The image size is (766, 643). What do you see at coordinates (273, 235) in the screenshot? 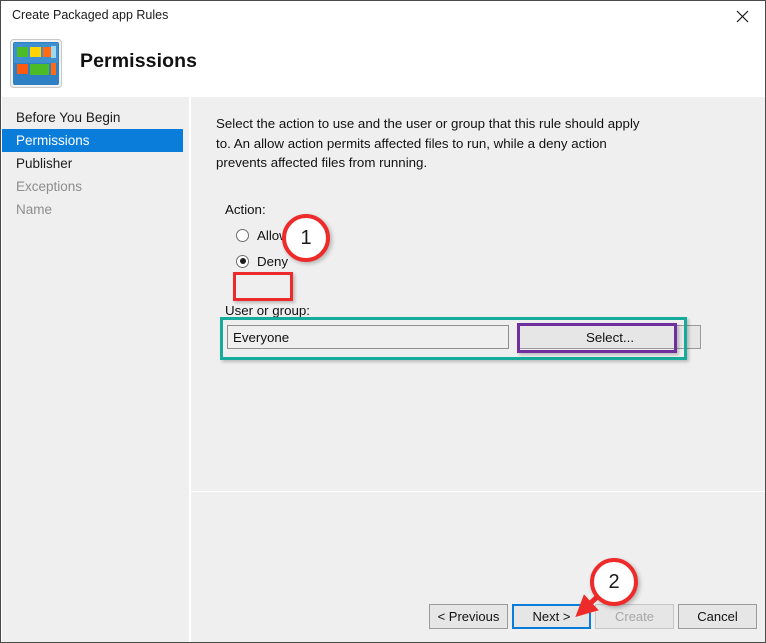
I see `radio-allow-label: Allow` at bounding box center [273, 235].